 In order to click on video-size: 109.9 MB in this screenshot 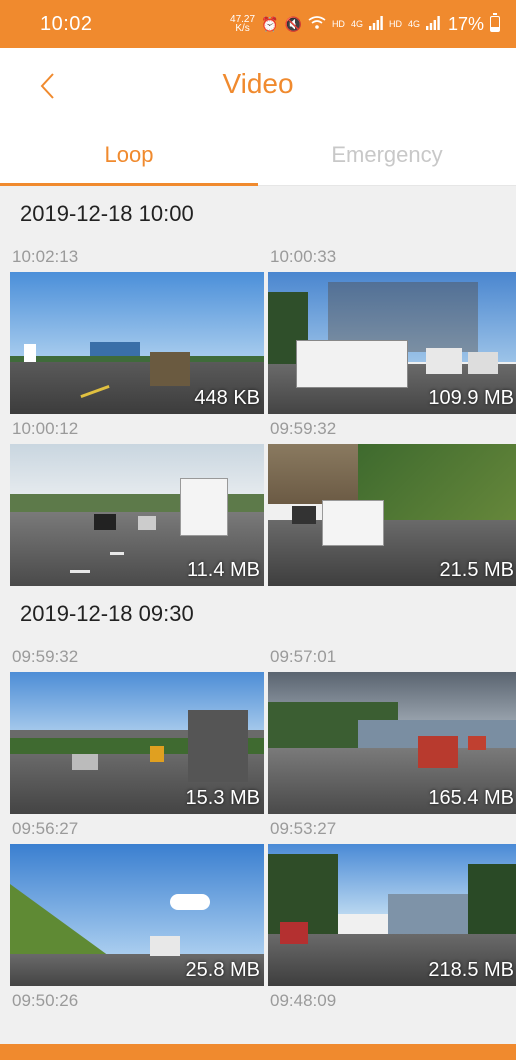, I will do `click(471, 398)`.